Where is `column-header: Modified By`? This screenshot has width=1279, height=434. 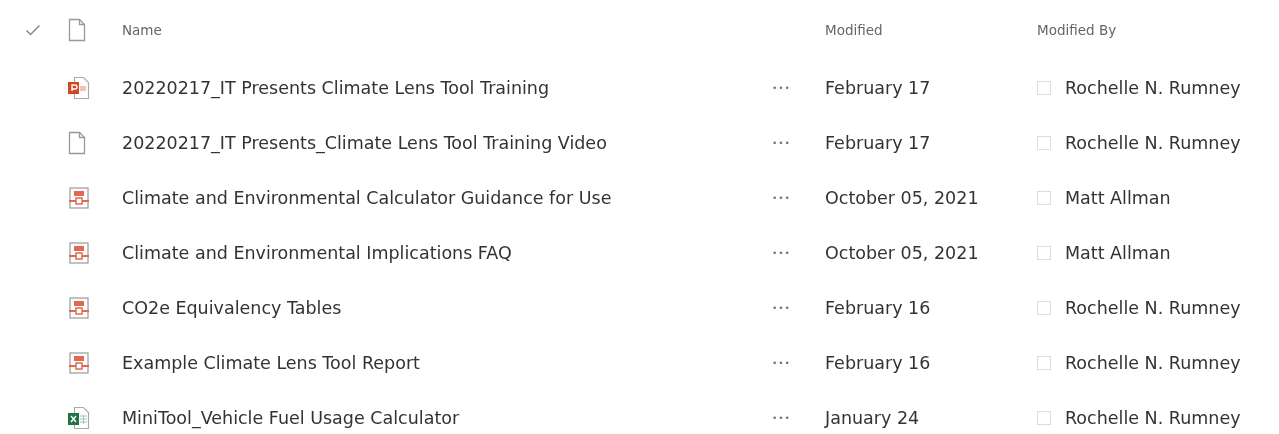 column-header: Modified By is located at coordinates (1077, 30).